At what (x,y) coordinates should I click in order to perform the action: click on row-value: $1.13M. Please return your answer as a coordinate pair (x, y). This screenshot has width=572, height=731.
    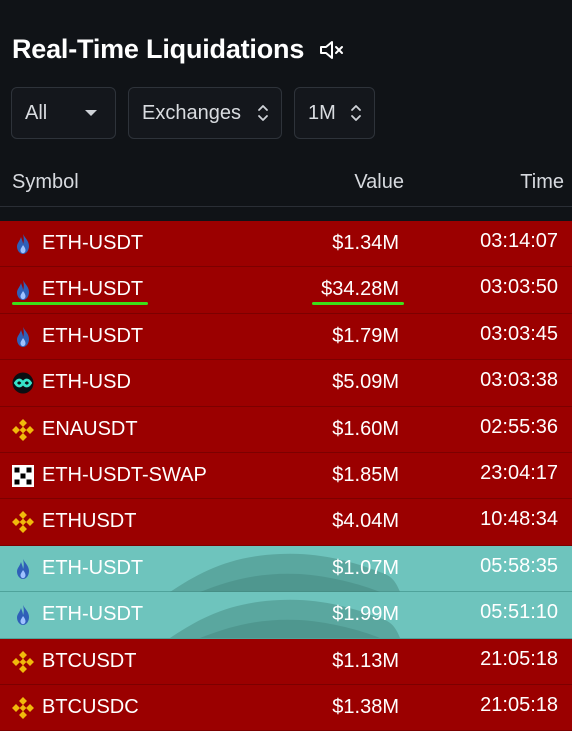
    Looking at the image, I should click on (365, 660).